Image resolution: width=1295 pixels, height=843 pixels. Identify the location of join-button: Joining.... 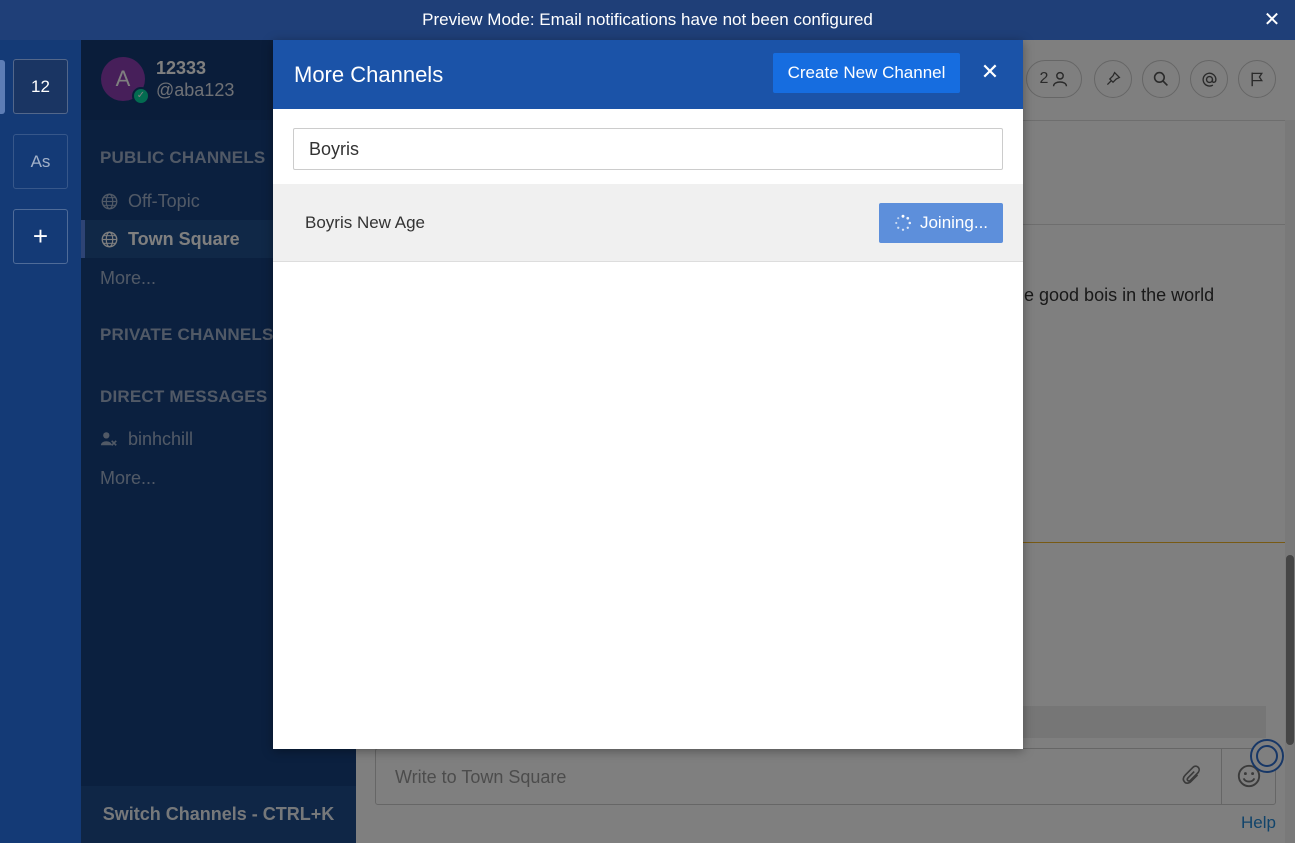
(941, 223).